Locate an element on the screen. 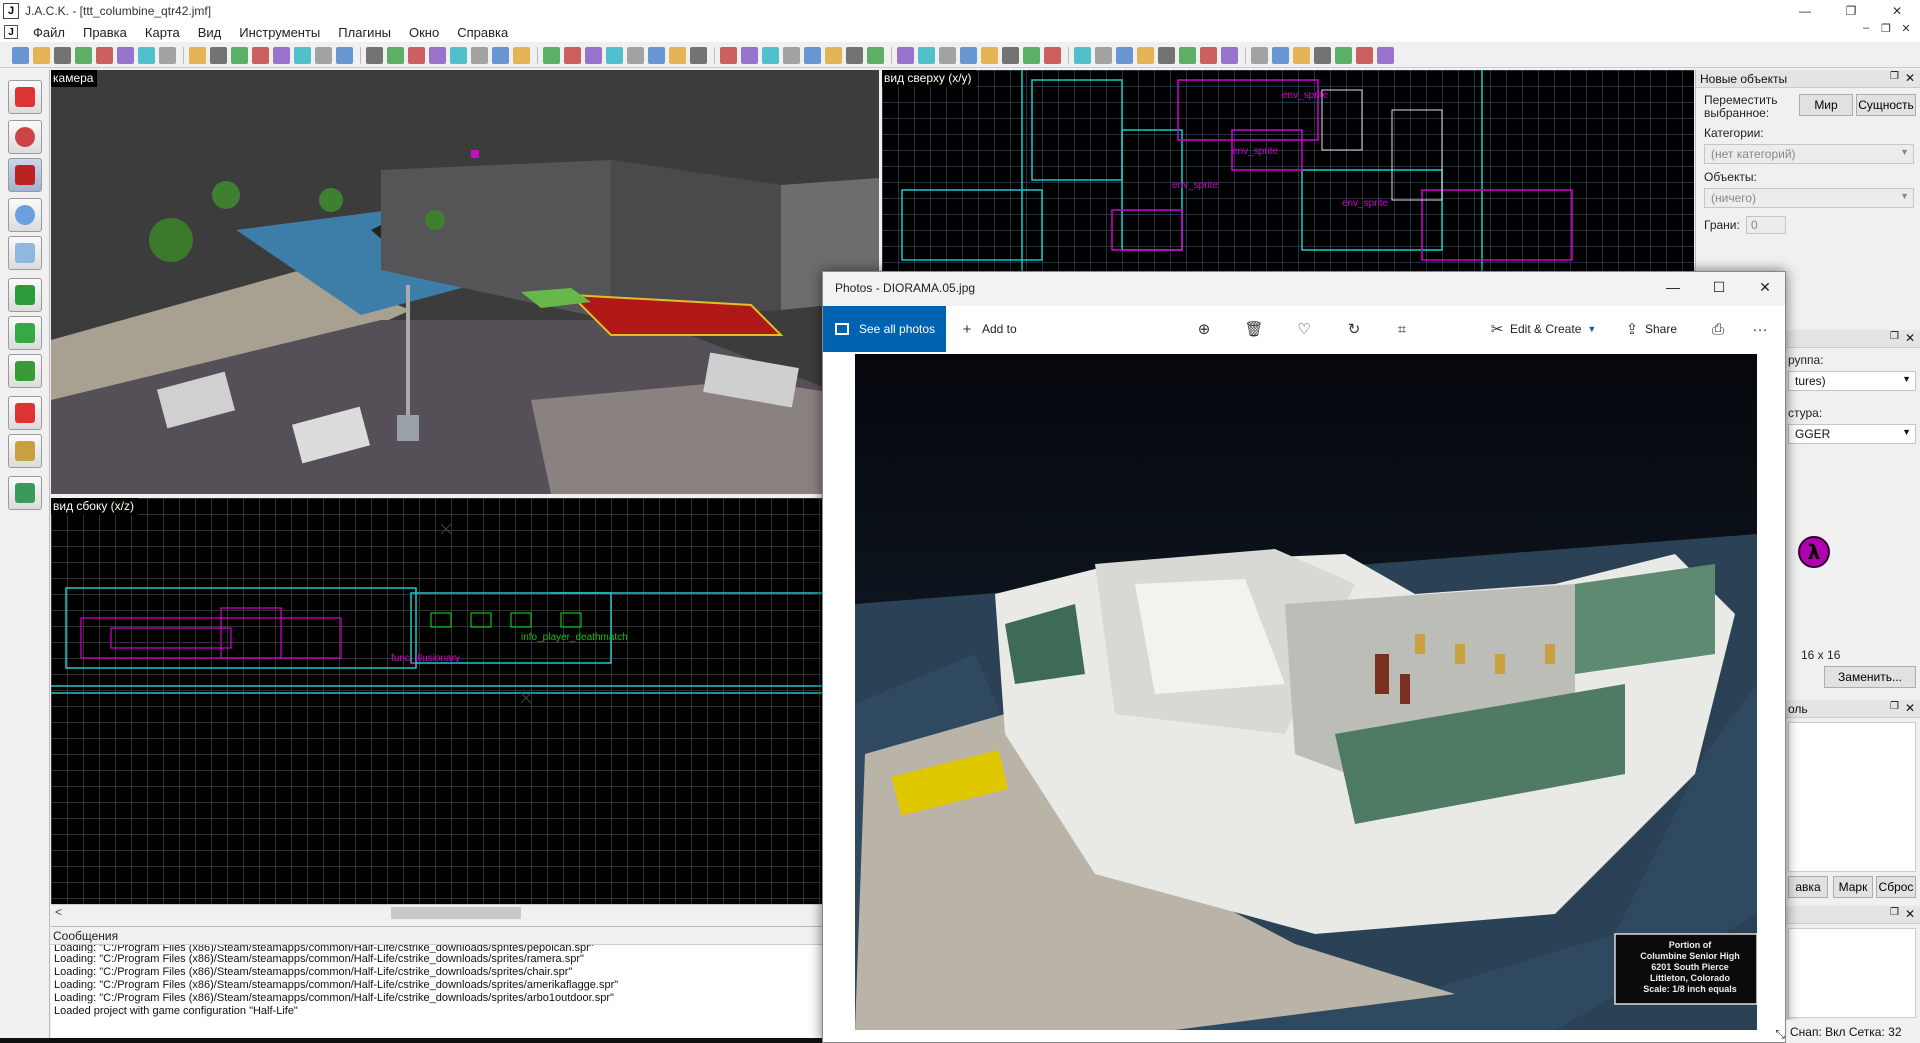  faces-spinner: 0 is located at coordinates (1766, 225).